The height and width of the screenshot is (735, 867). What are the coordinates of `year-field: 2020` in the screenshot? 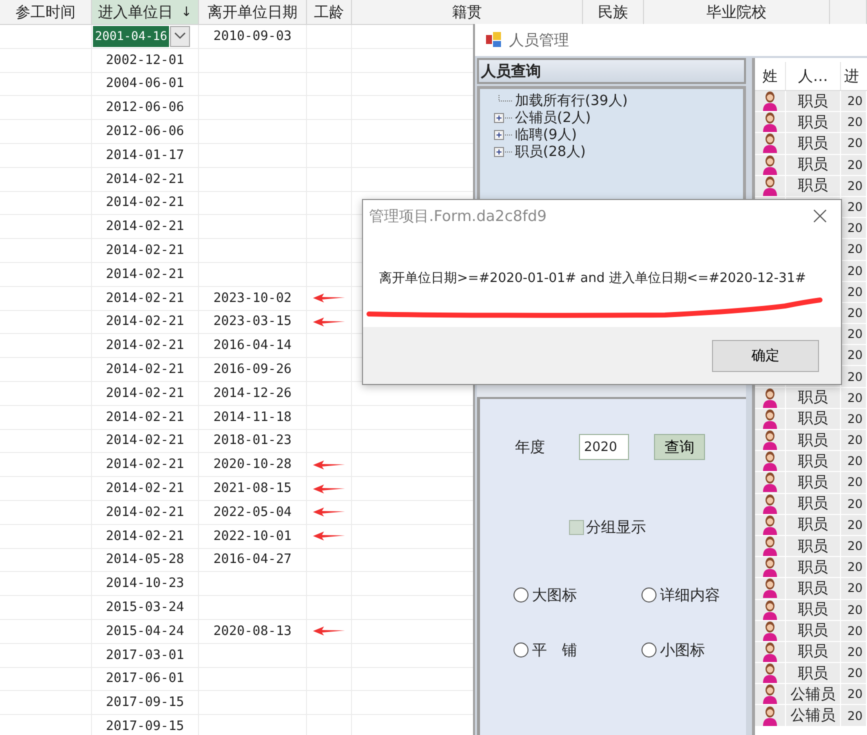 It's located at (604, 447).